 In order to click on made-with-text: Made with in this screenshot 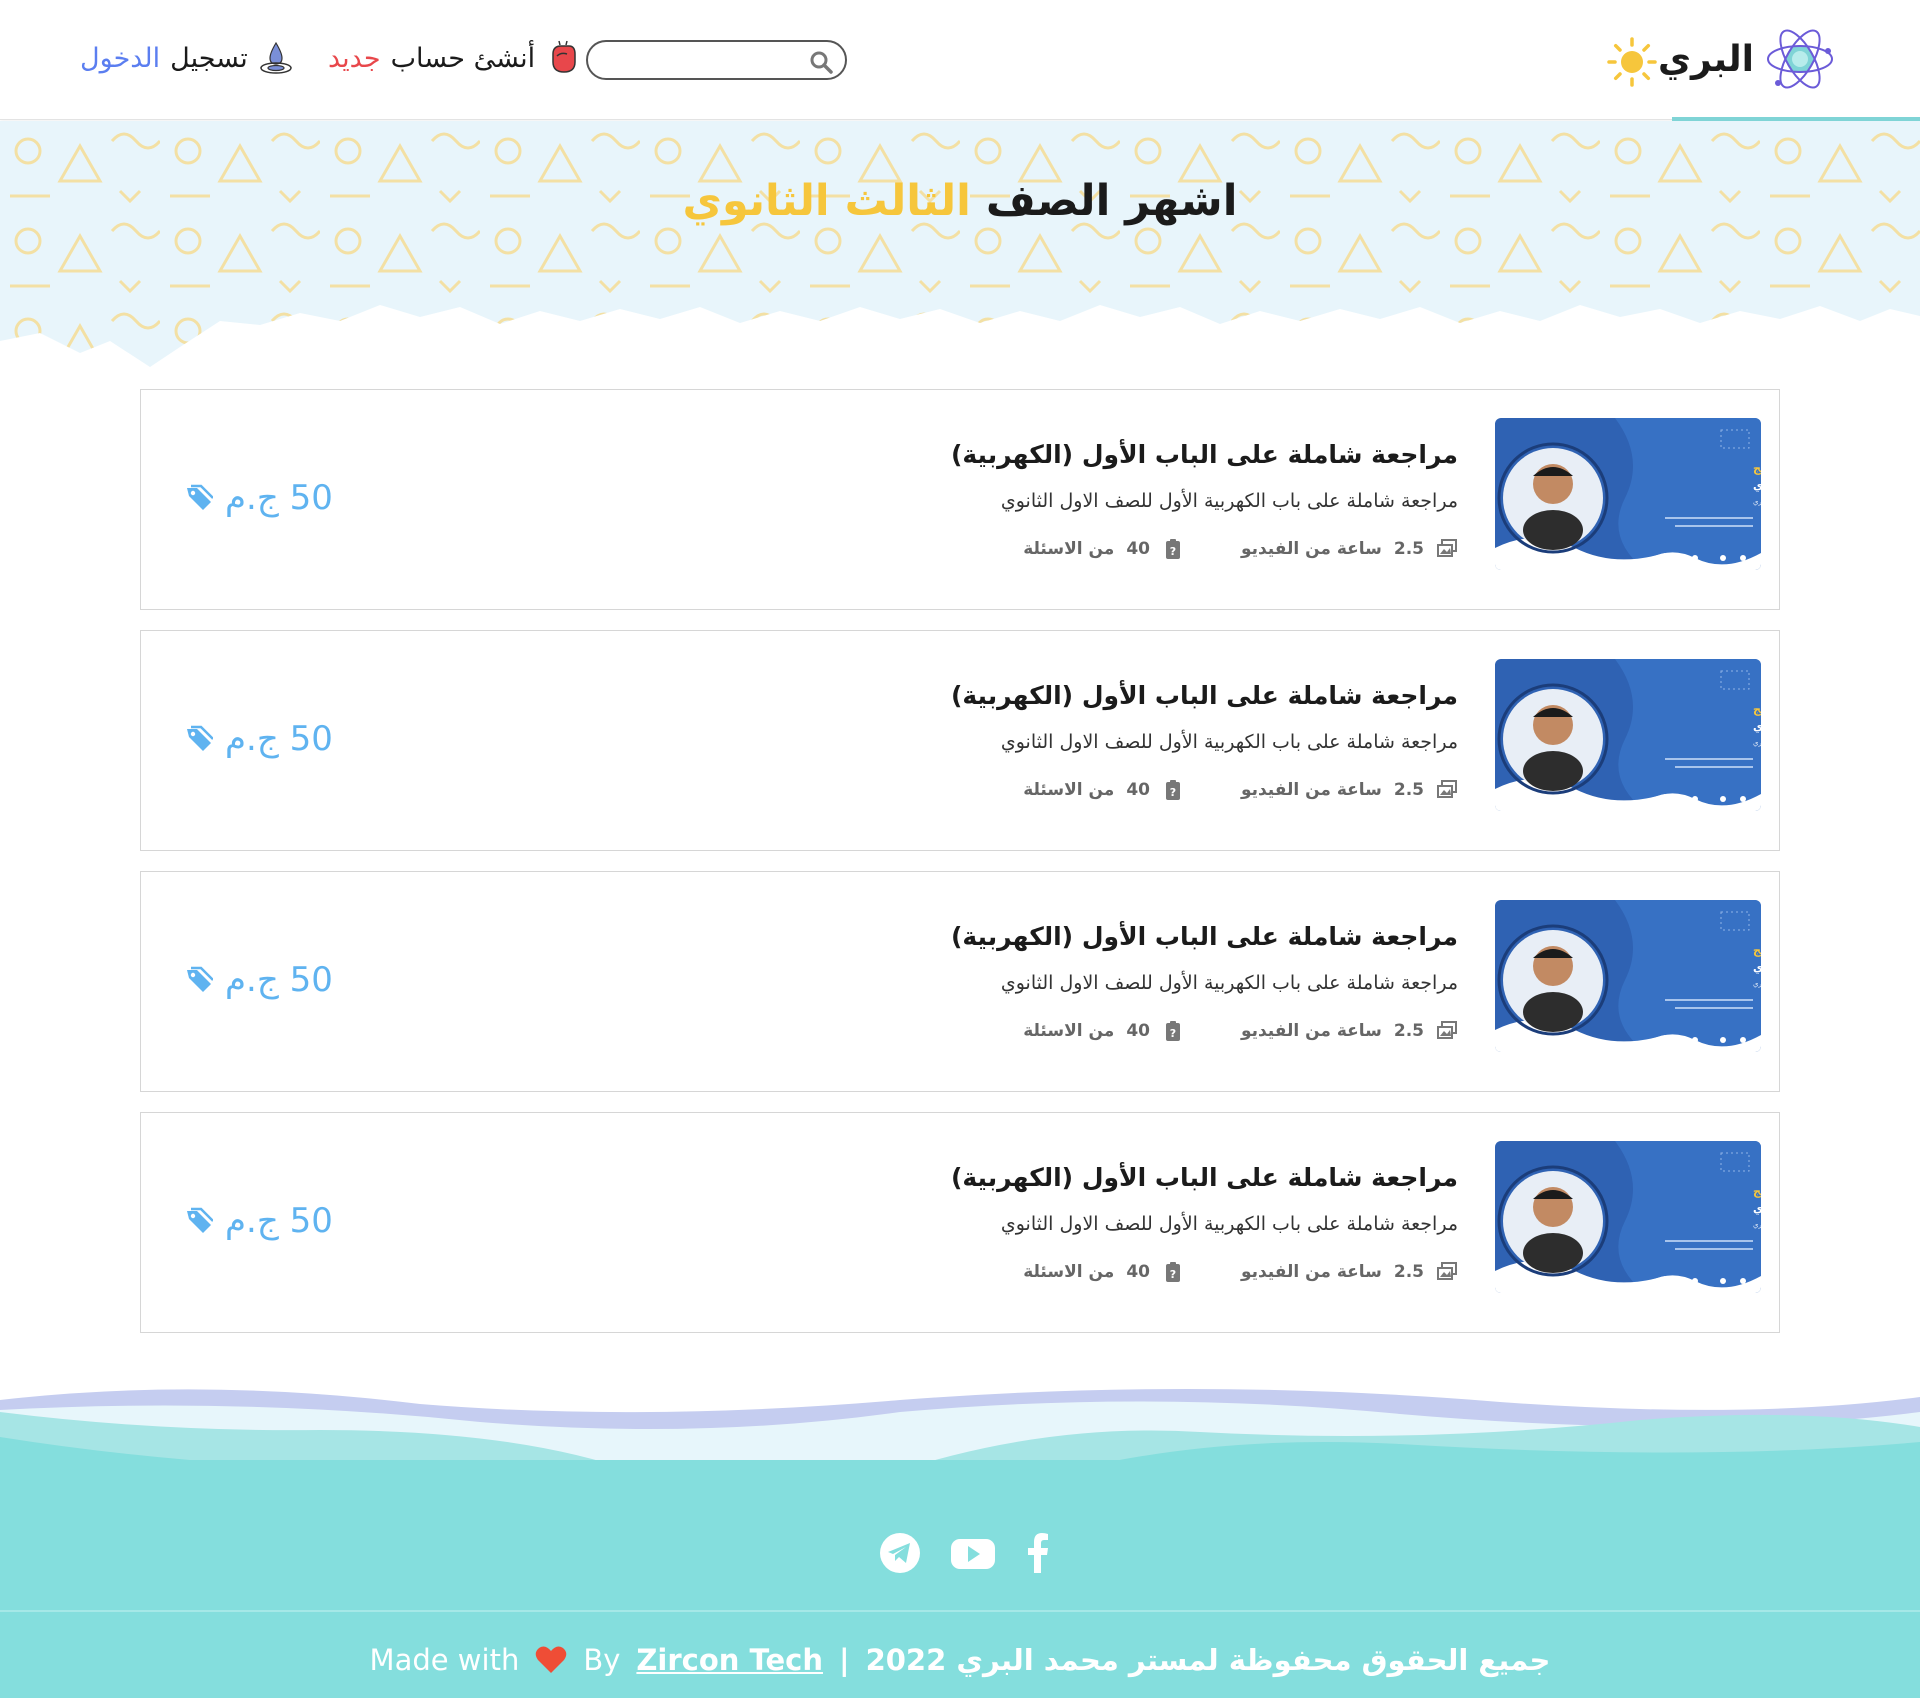, I will do `click(444, 1660)`.